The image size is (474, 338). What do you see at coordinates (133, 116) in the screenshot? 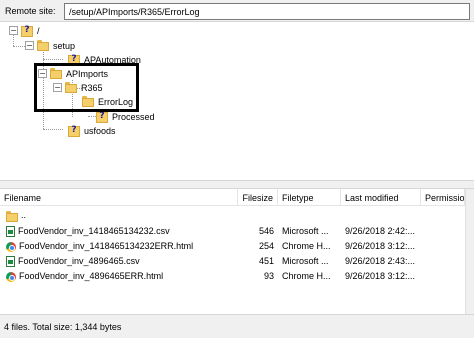
I see `tree-node-label: Processed` at bounding box center [133, 116].